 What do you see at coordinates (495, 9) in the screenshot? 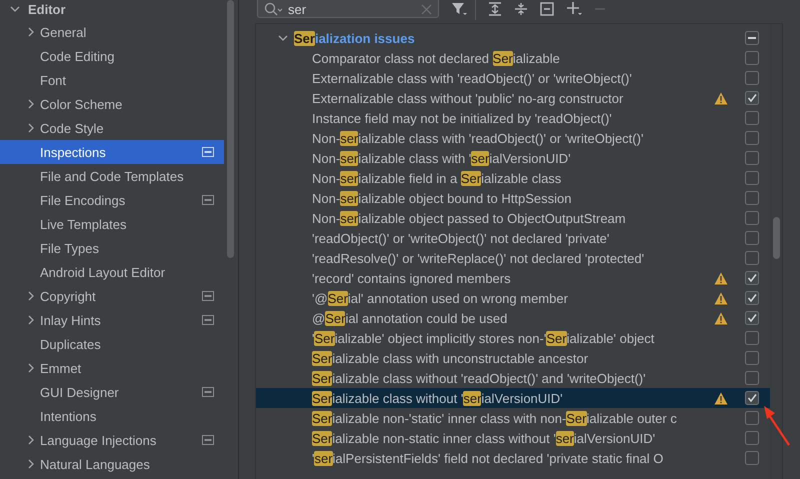
I see `expand-all-icon` at bounding box center [495, 9].